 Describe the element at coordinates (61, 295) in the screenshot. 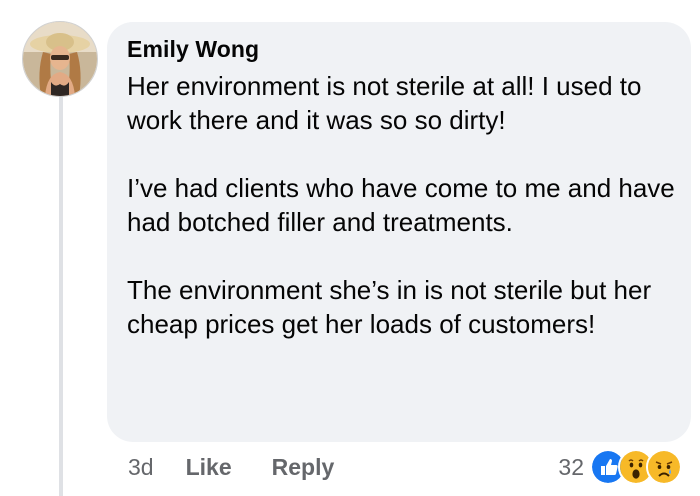

I see `thread-line` at that location.